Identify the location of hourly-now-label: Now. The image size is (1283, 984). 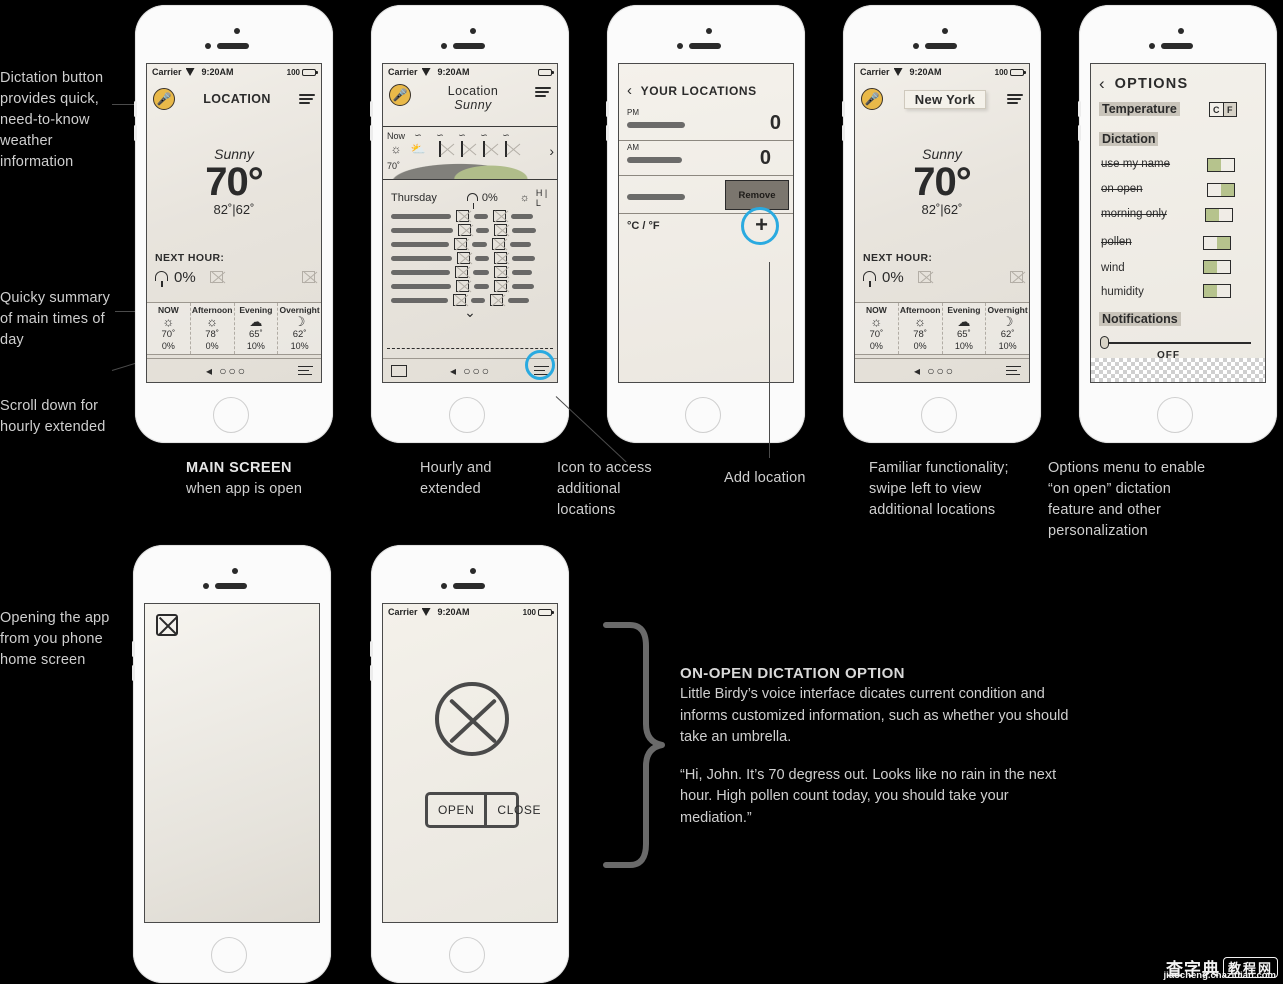
(396, 135).